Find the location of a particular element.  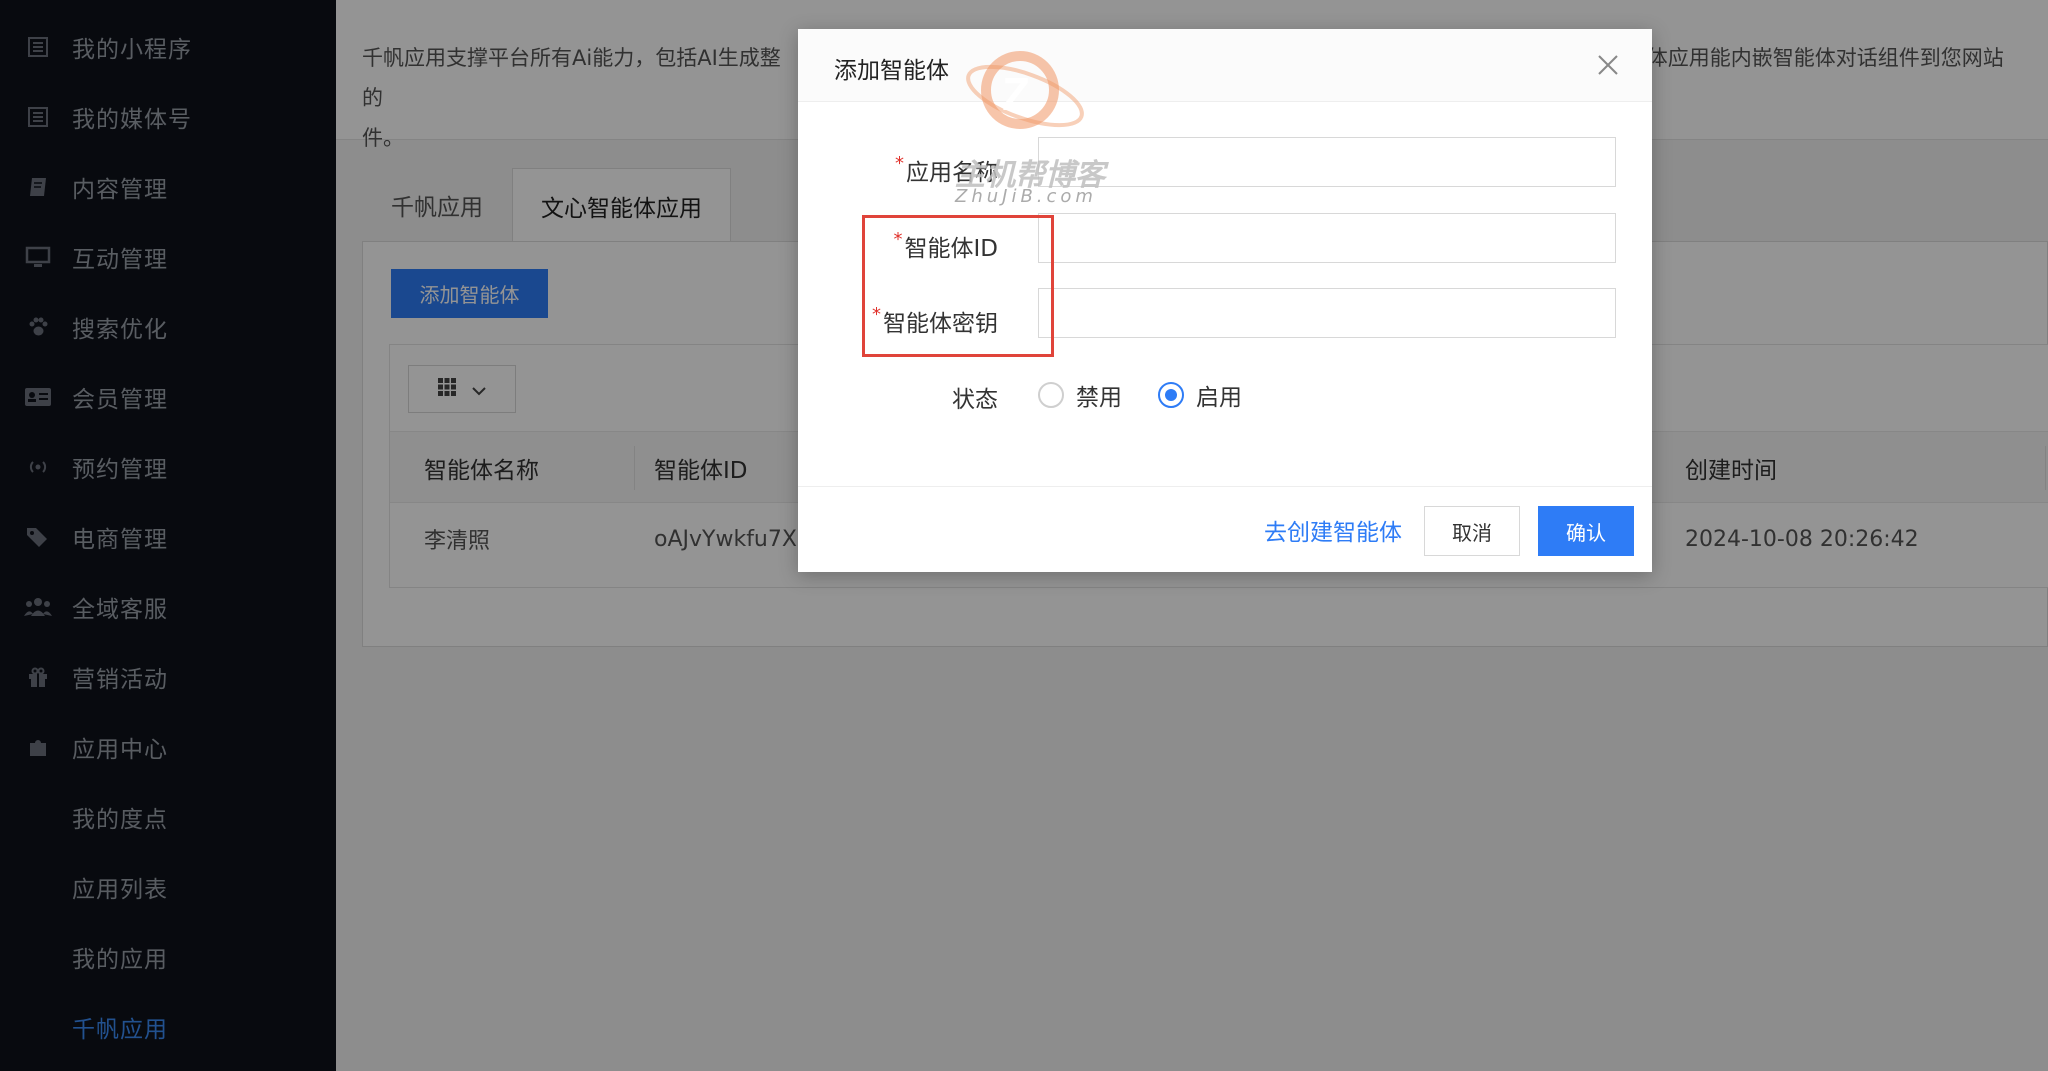

column-toggle-button is located at coordinates (462, 389).